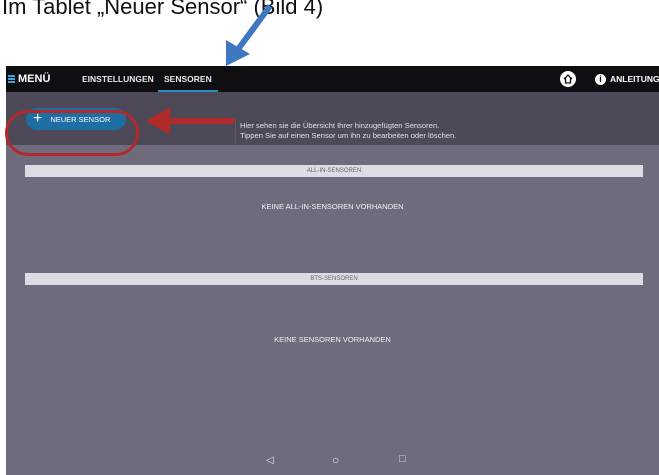 The height and width of the screenshot is (475, 659). I want to click on blue-arrow-icon, so click(249, 35).